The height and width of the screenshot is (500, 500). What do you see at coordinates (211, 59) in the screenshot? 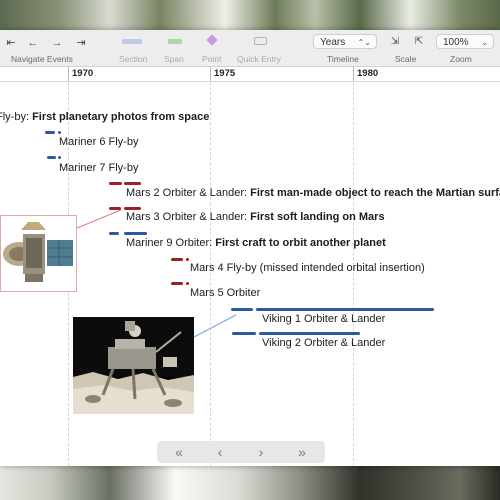
I see `point-button: Point` at bounding box center [211, 59].